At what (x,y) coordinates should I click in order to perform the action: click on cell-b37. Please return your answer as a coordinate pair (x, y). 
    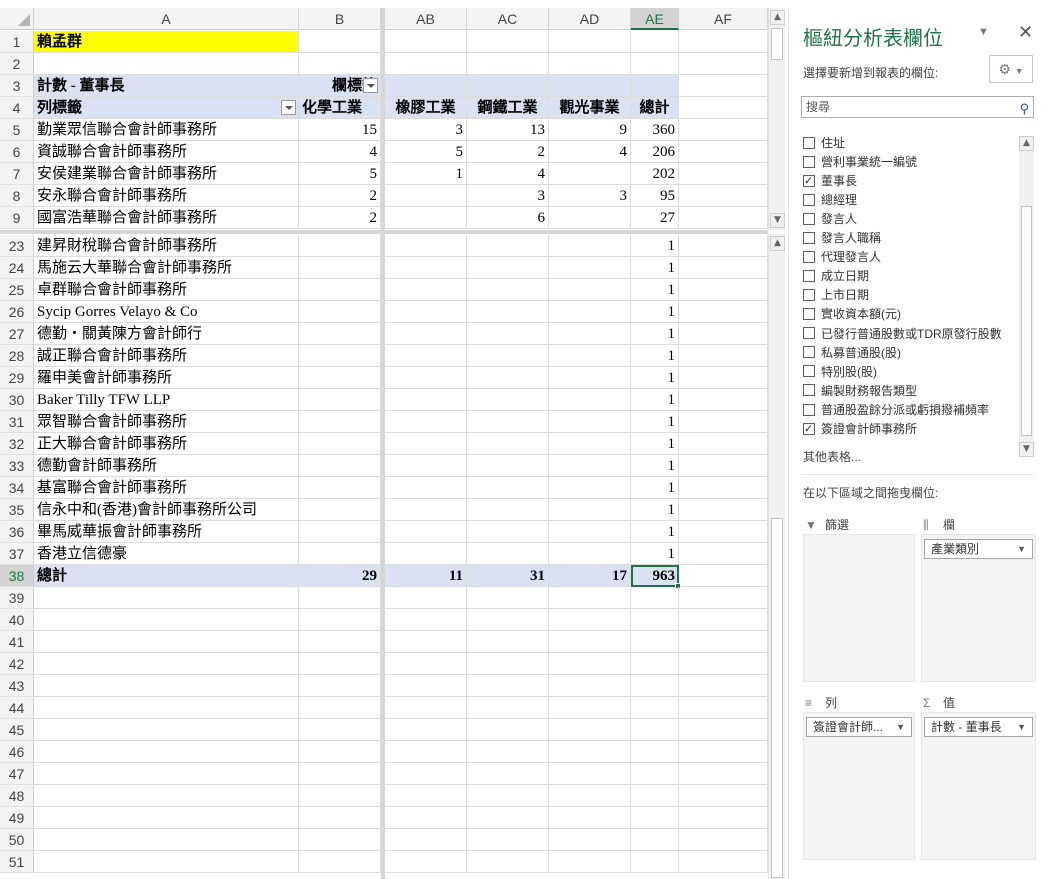
    Looking at the image, I should click on (340, 554).